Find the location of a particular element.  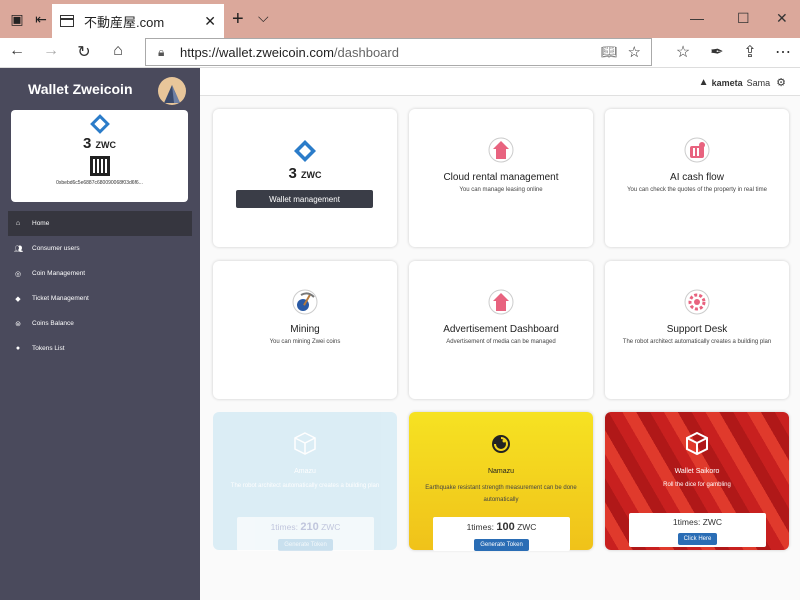

page-icon is located at coordinates (67, 21).